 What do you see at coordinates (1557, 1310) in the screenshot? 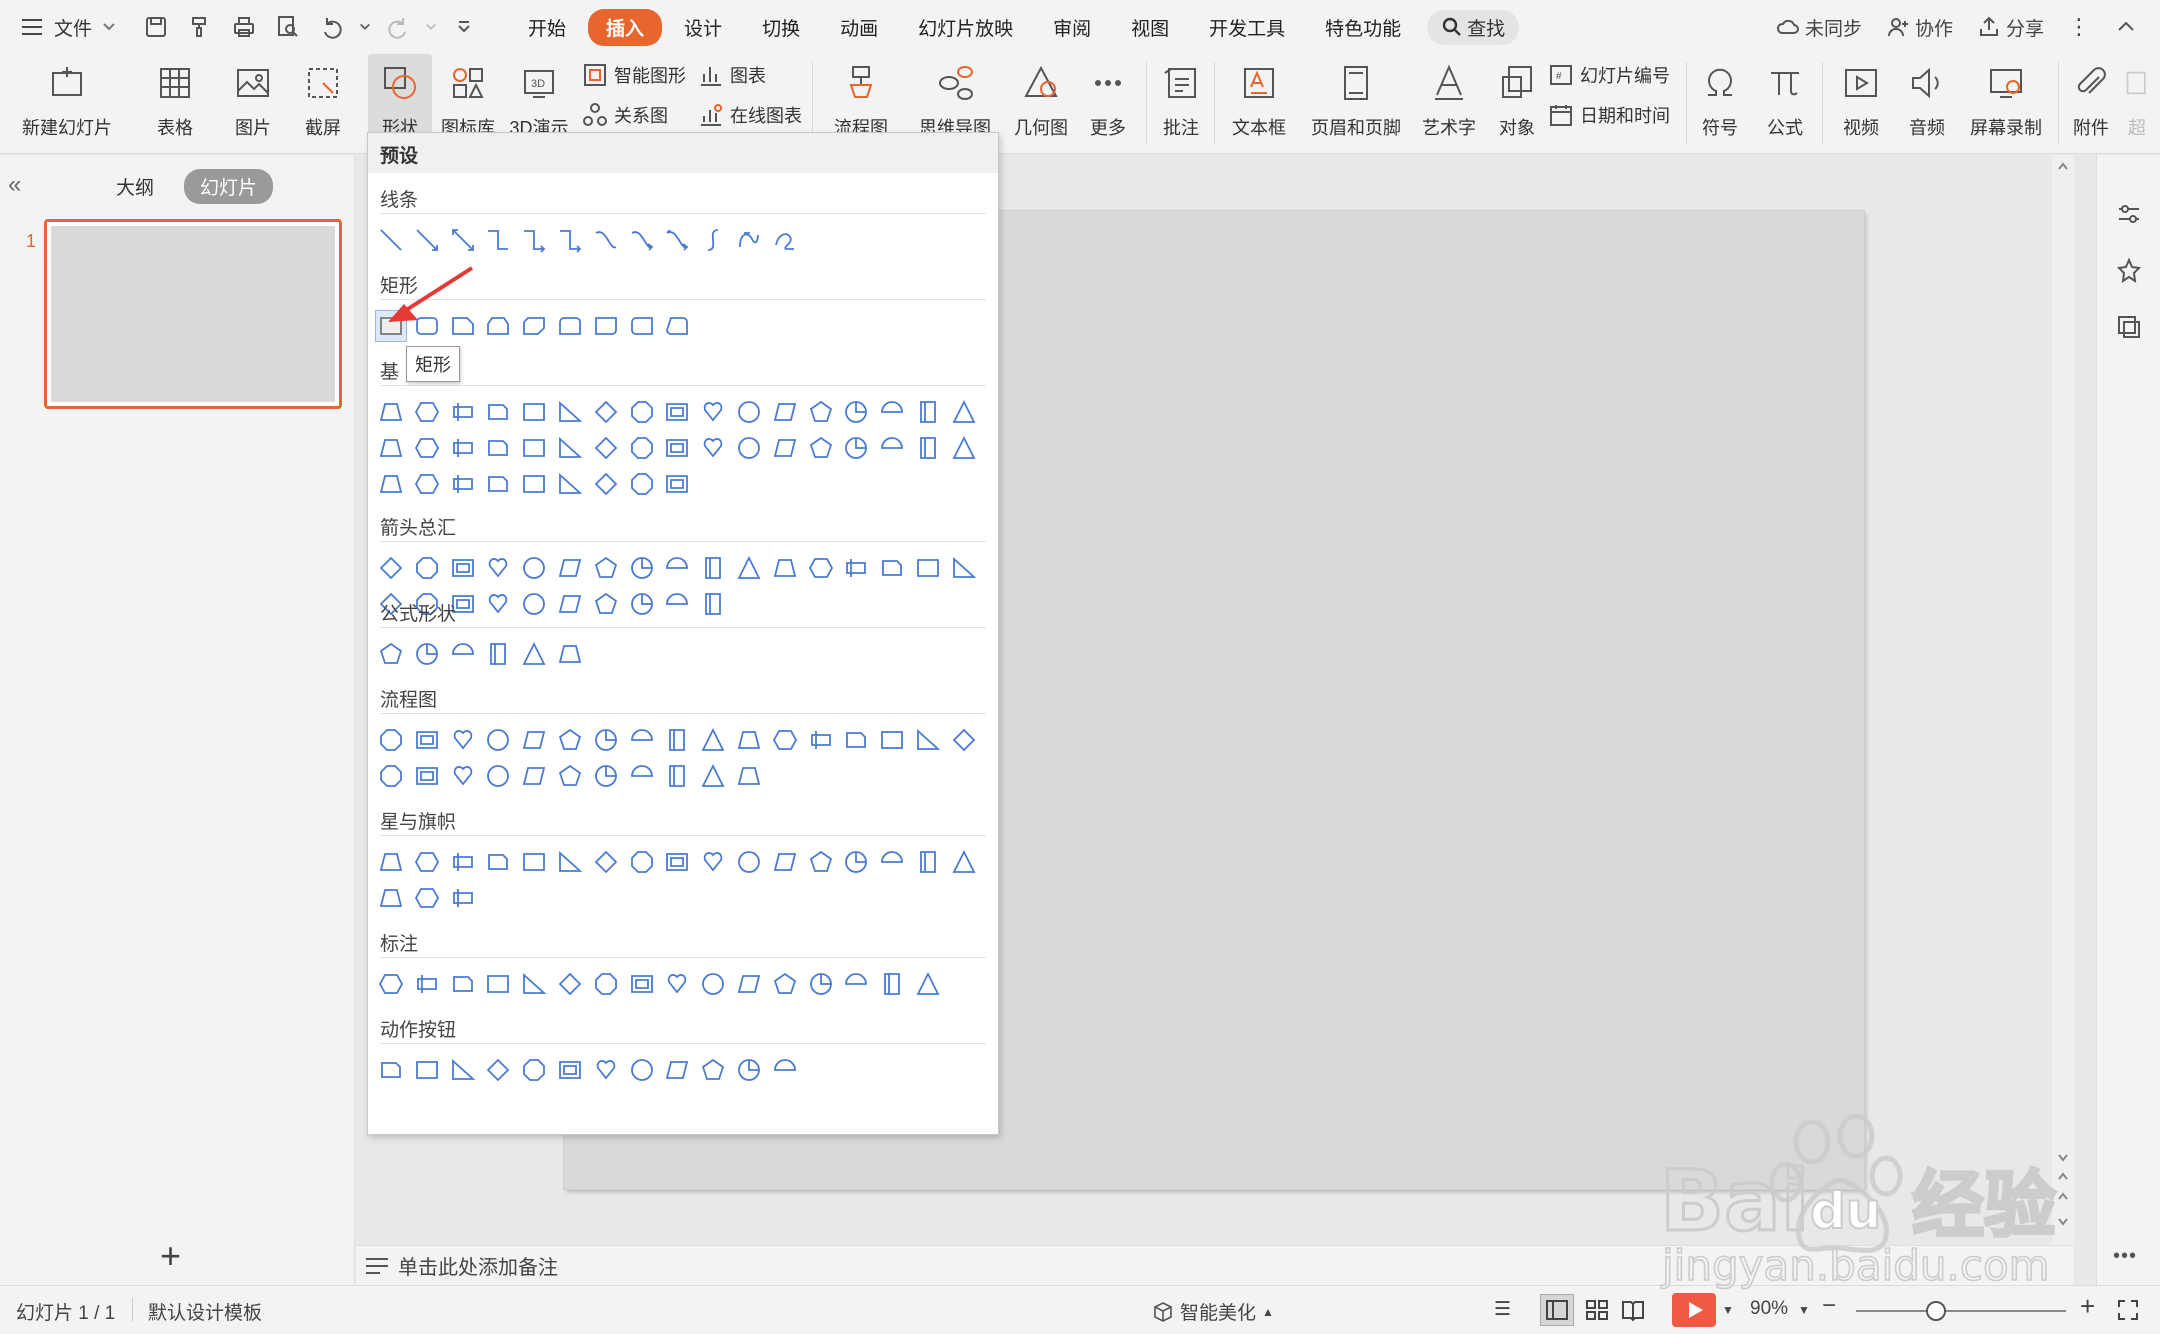
I see `normal-view-button` at bounding box center [1557, 1310].